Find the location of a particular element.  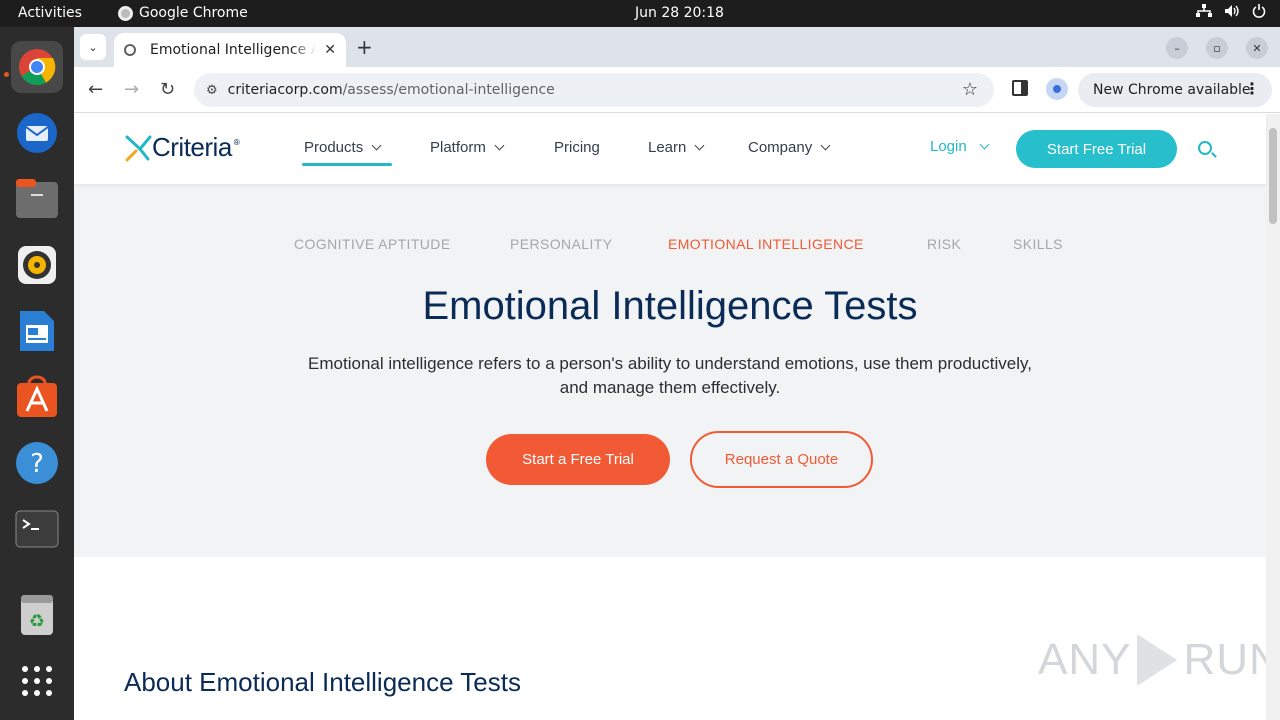

maximize-button: ▫ is located at coordinates (1217, 48).